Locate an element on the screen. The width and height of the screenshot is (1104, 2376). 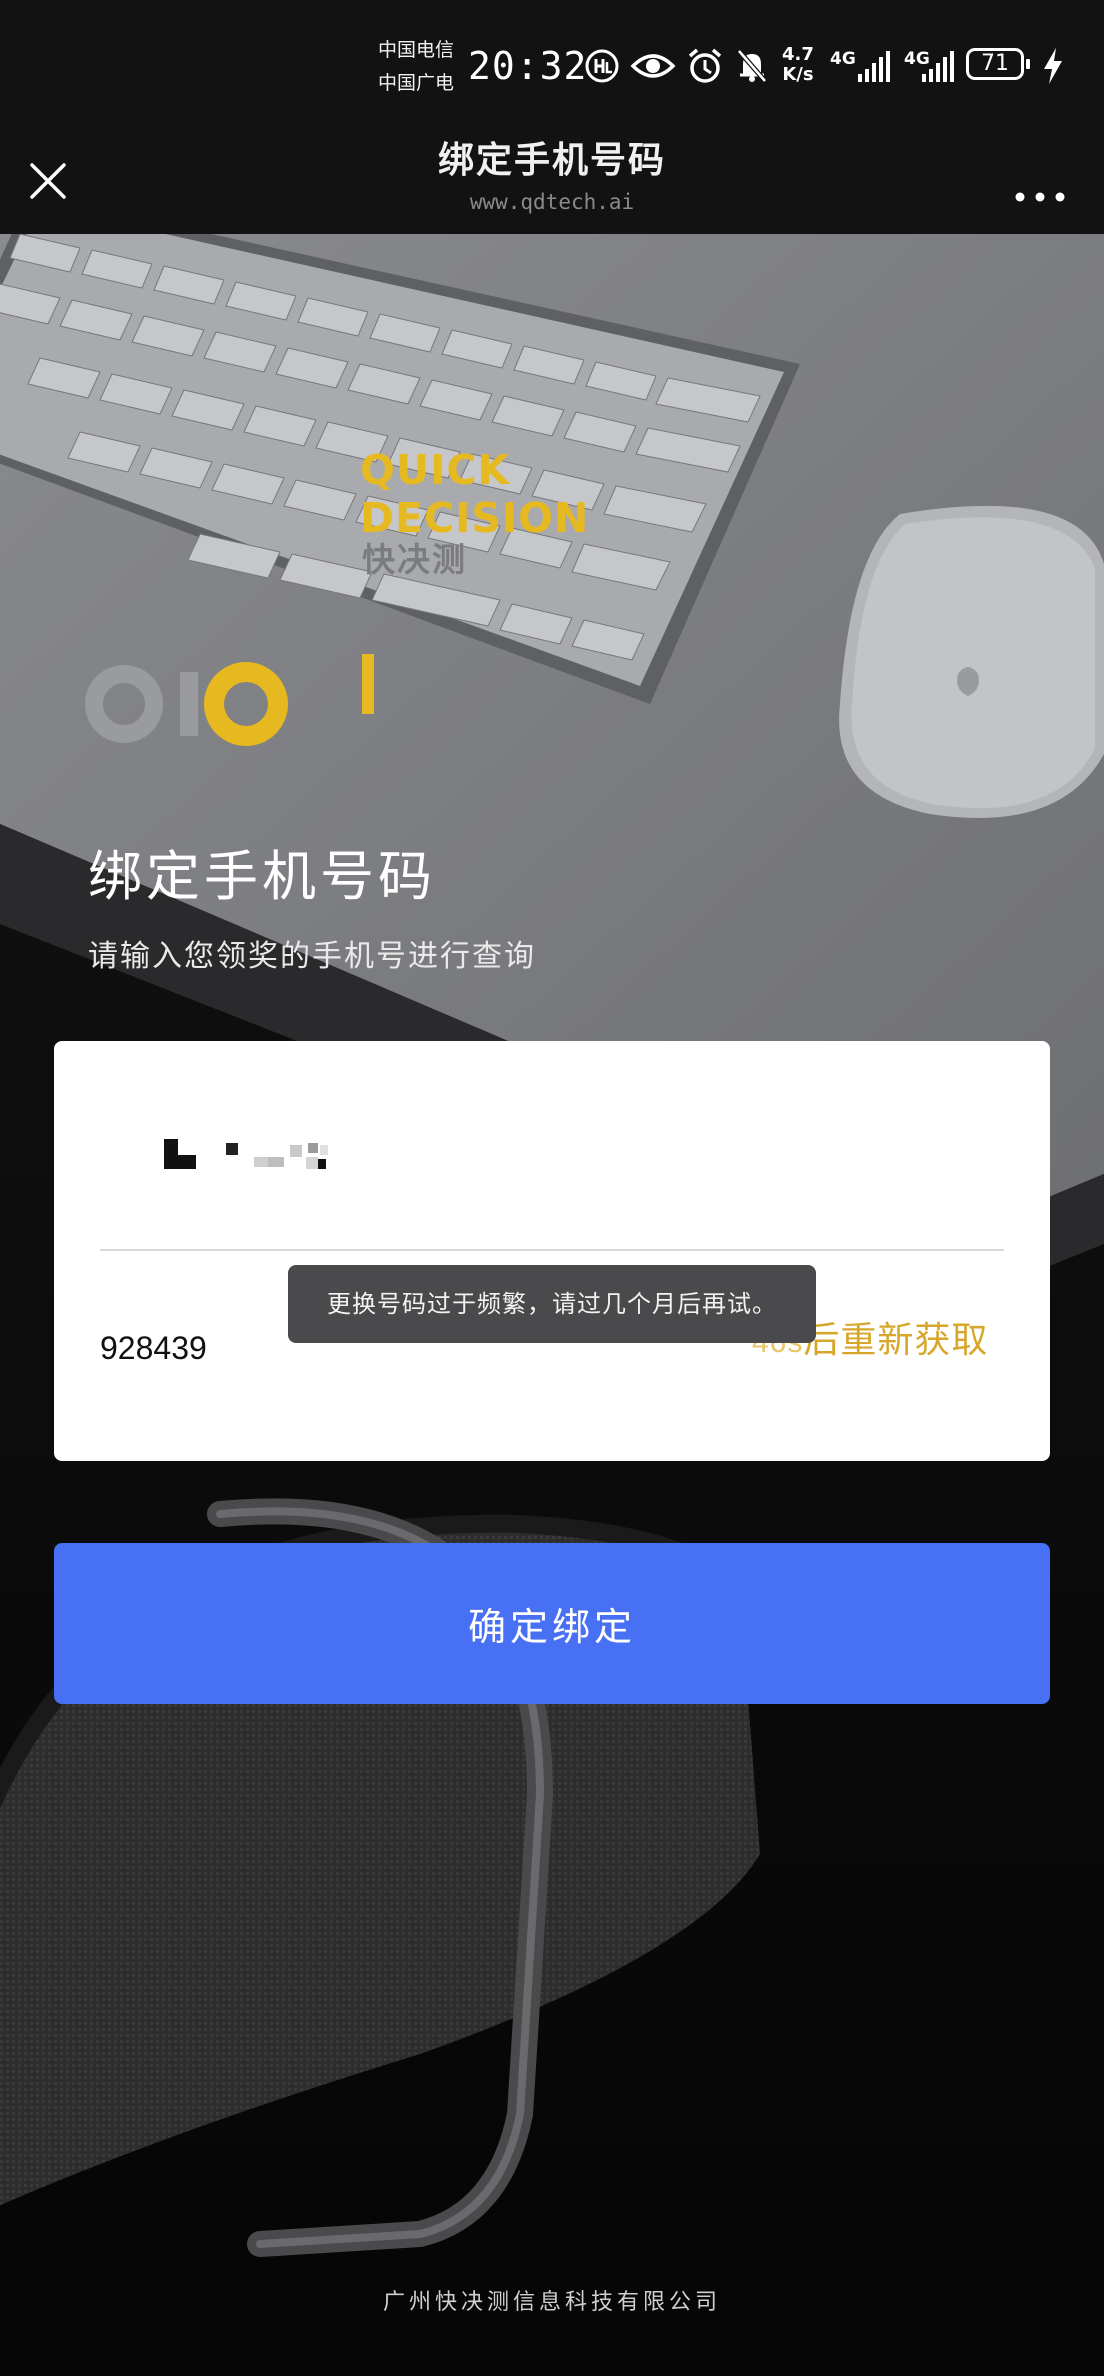
alarm-icon is located at coordinates (705, 65).